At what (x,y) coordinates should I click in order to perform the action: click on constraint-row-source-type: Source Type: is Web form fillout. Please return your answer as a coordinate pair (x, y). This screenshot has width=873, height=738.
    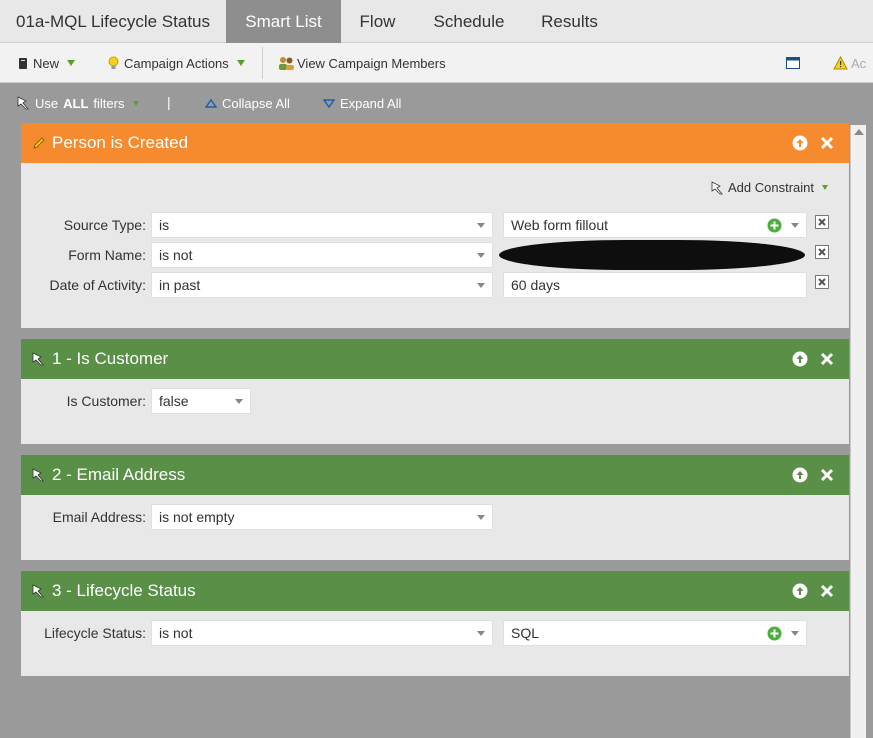
    Looking at the image, I should click on (435, 225).